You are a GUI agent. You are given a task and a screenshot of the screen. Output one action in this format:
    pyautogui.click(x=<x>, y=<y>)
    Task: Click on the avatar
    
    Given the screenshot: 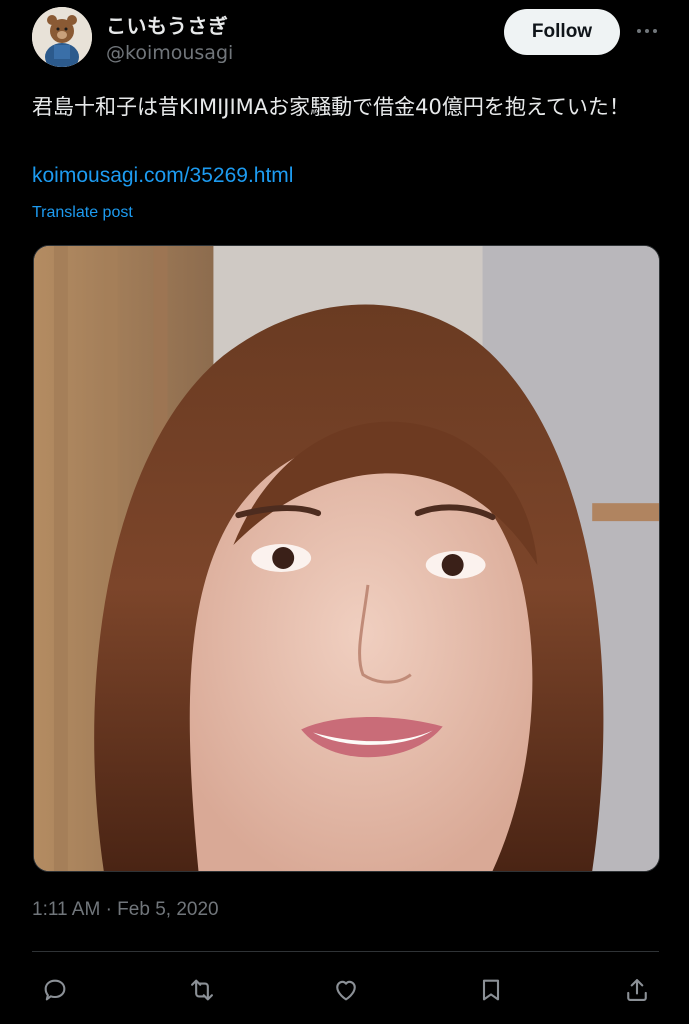 What is the action you would take?
    pyautogui.click(x=62, y=37)
    